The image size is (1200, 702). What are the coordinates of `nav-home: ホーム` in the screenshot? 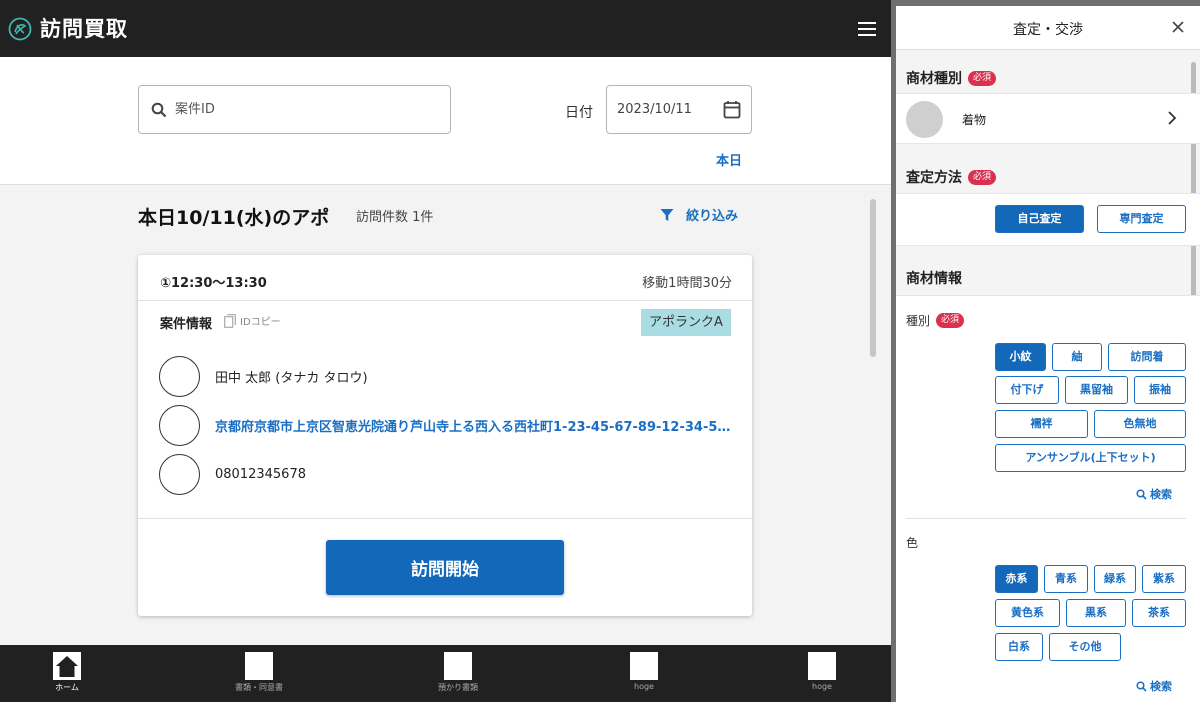 It's located at (67, 672).